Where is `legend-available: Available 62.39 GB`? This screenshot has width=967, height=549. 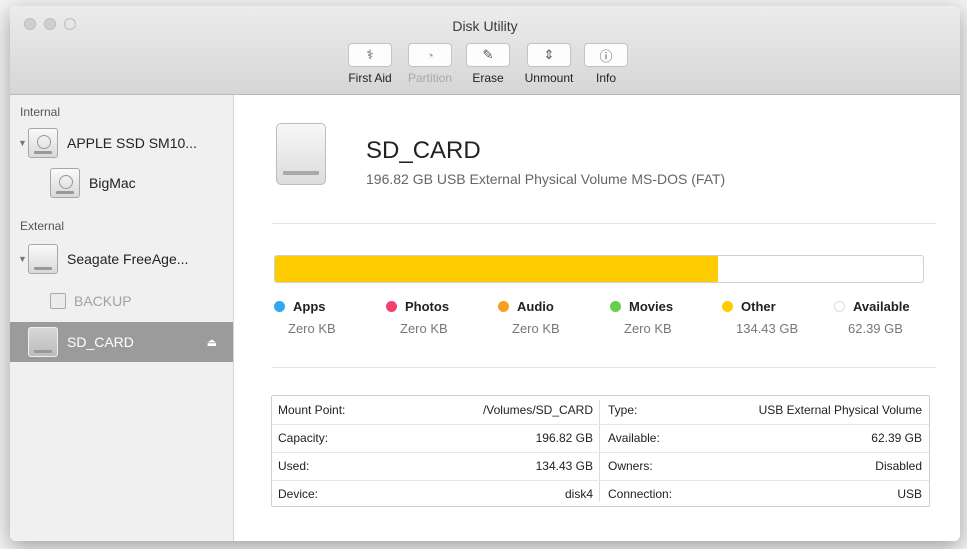 legend-available: Available 62.39 GB is located at coordinates (889, 317).